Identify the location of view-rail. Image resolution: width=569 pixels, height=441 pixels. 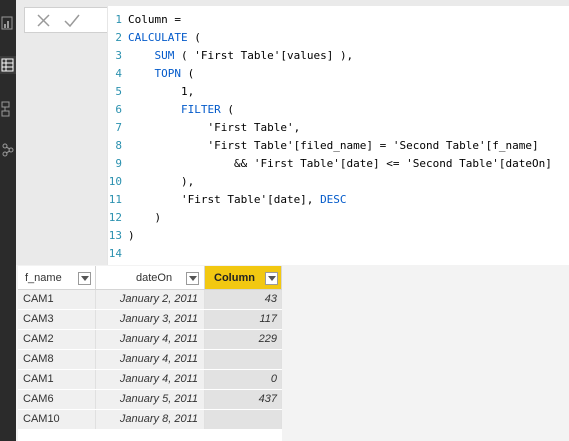
(8, 220).